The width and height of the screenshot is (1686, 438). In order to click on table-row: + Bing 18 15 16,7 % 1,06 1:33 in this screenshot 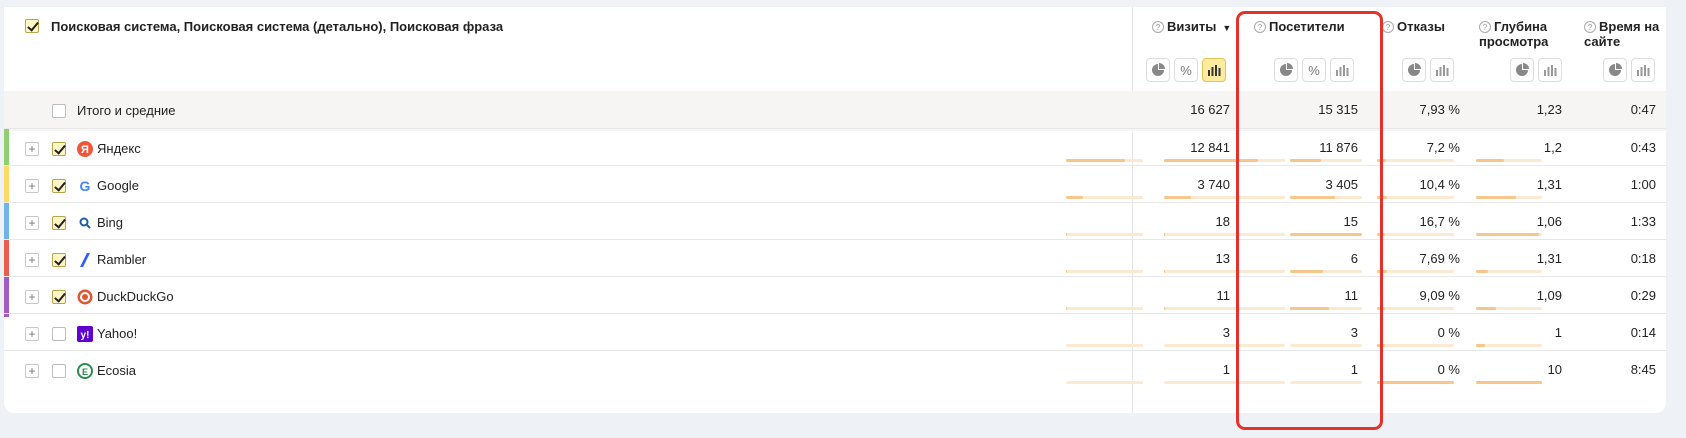, I will do `click(835, 222)`.